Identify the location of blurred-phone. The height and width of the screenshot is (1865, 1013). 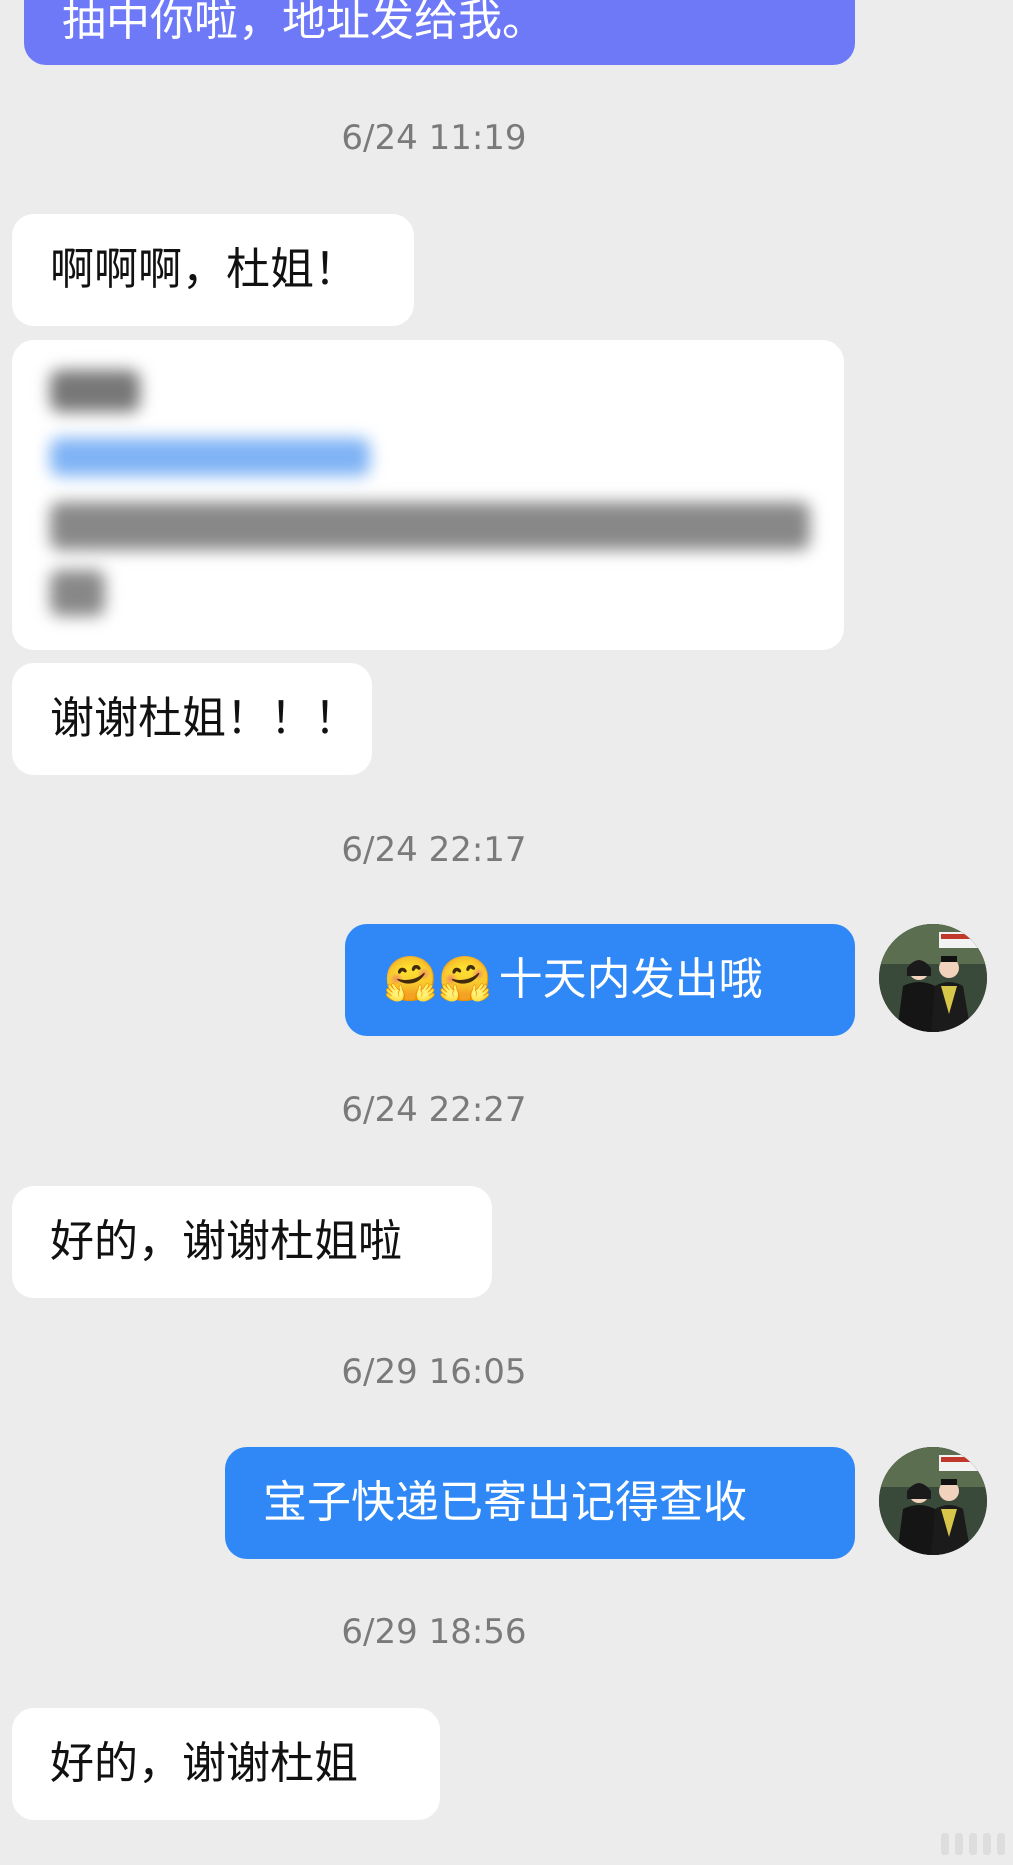
(210, 457).